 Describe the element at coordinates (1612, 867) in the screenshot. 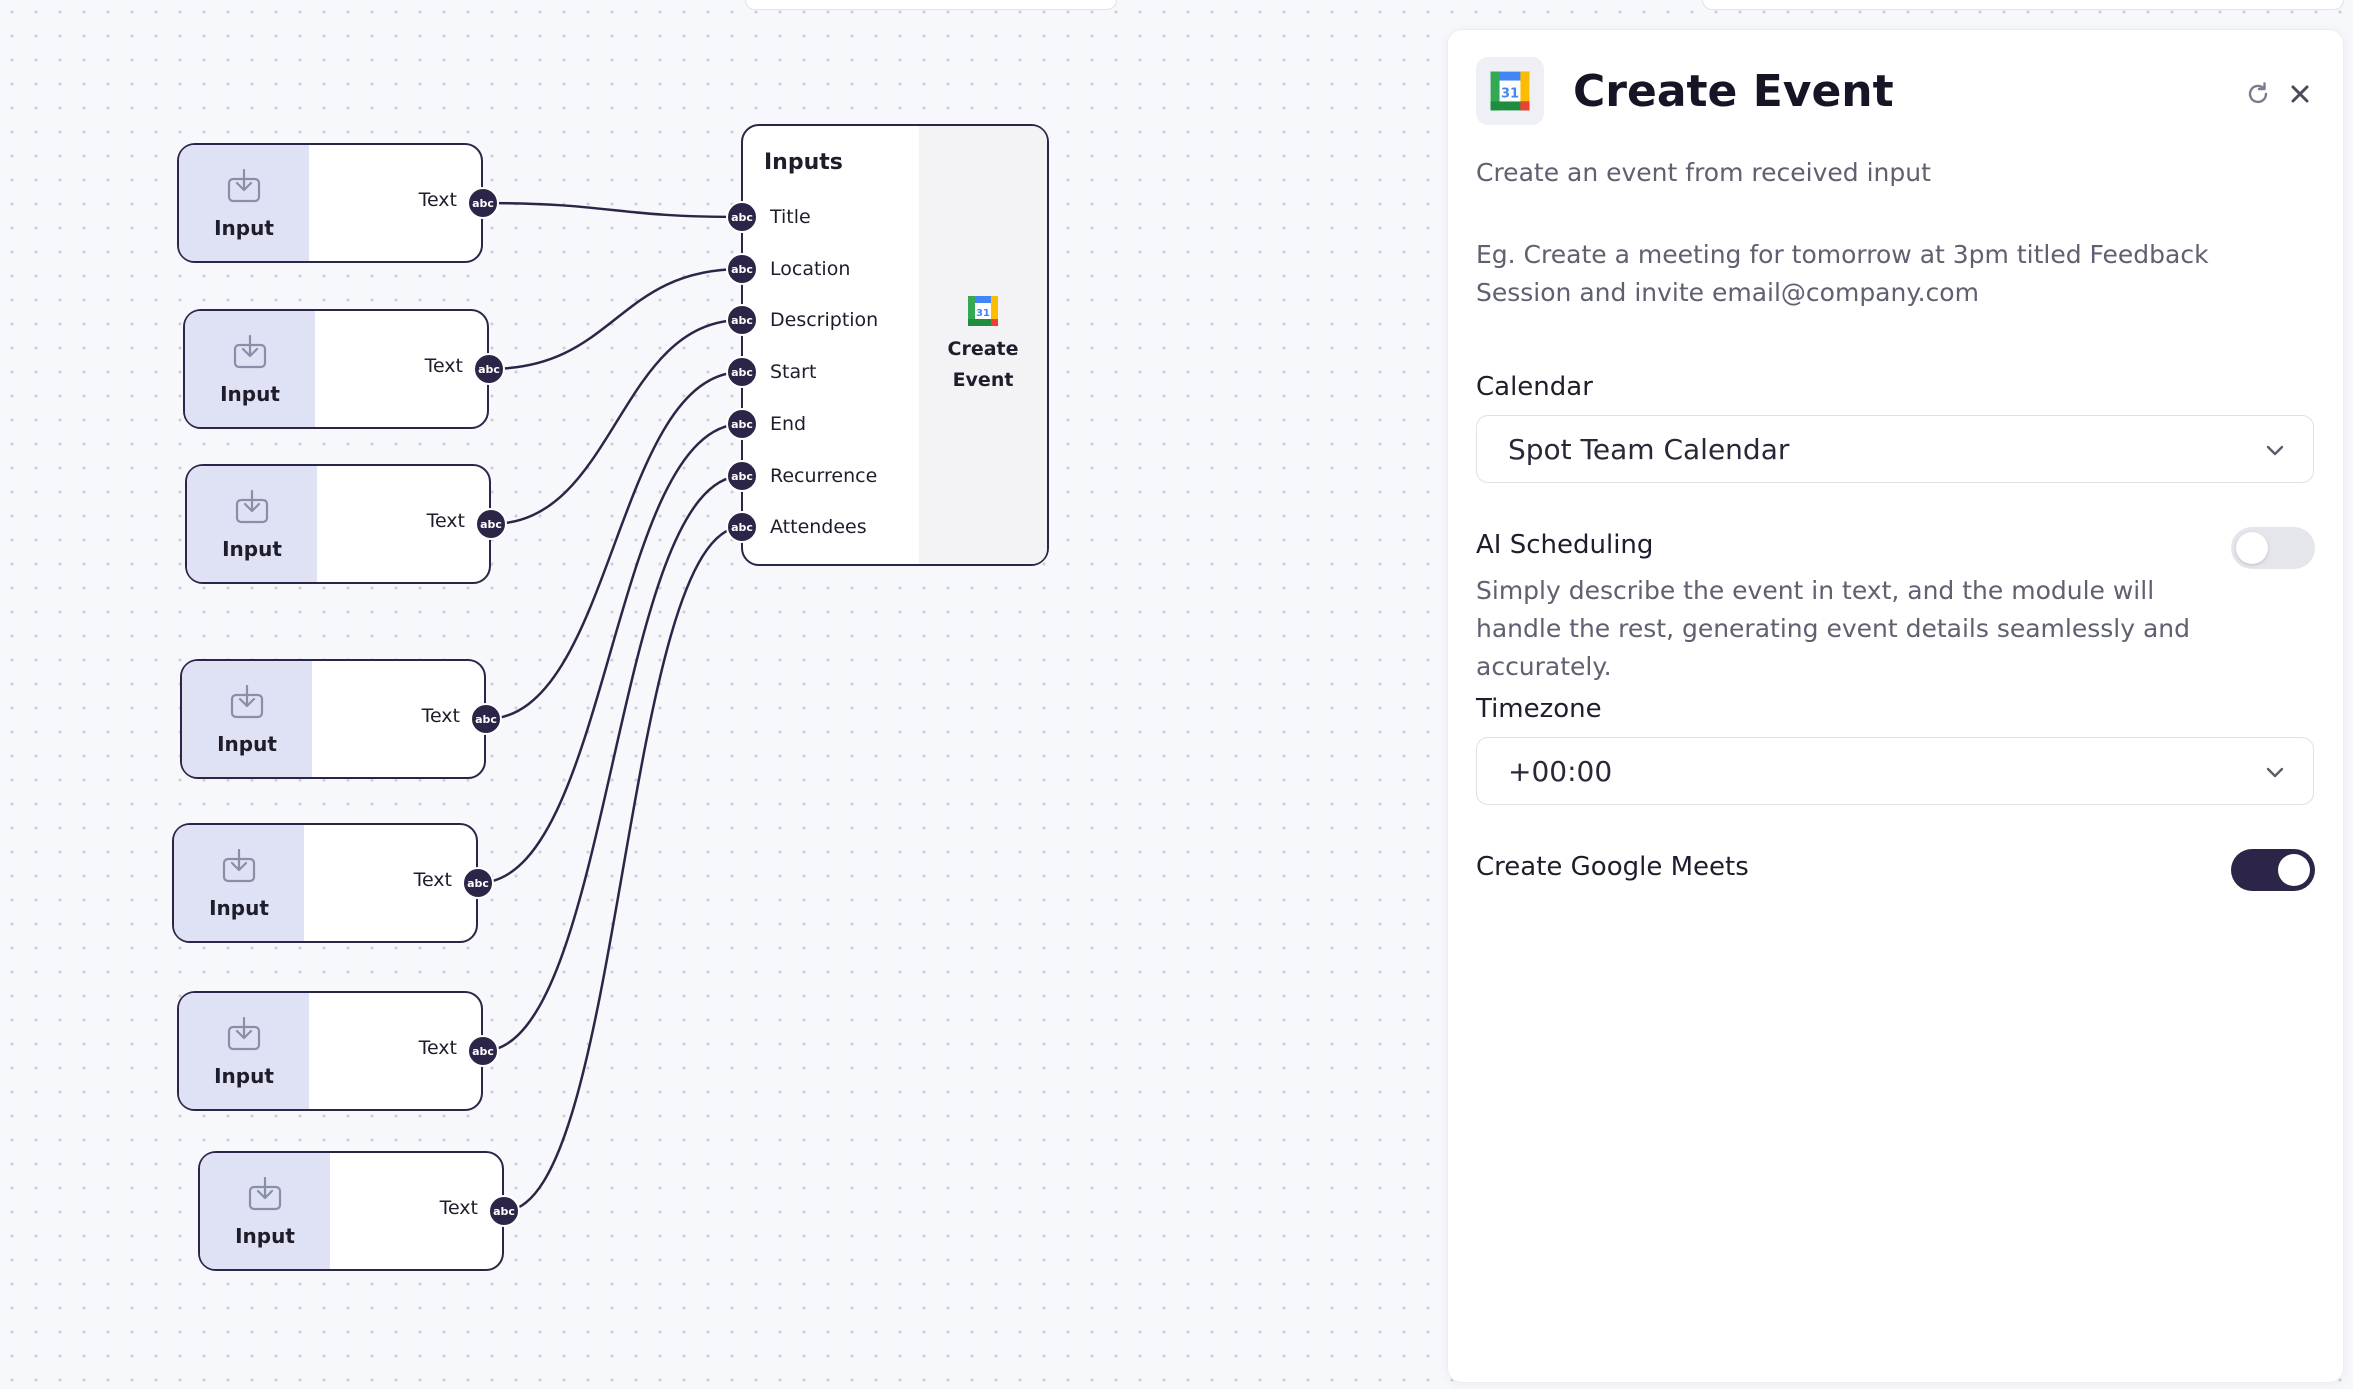

I see `google-meets-label: Create Google Meets` at that location.